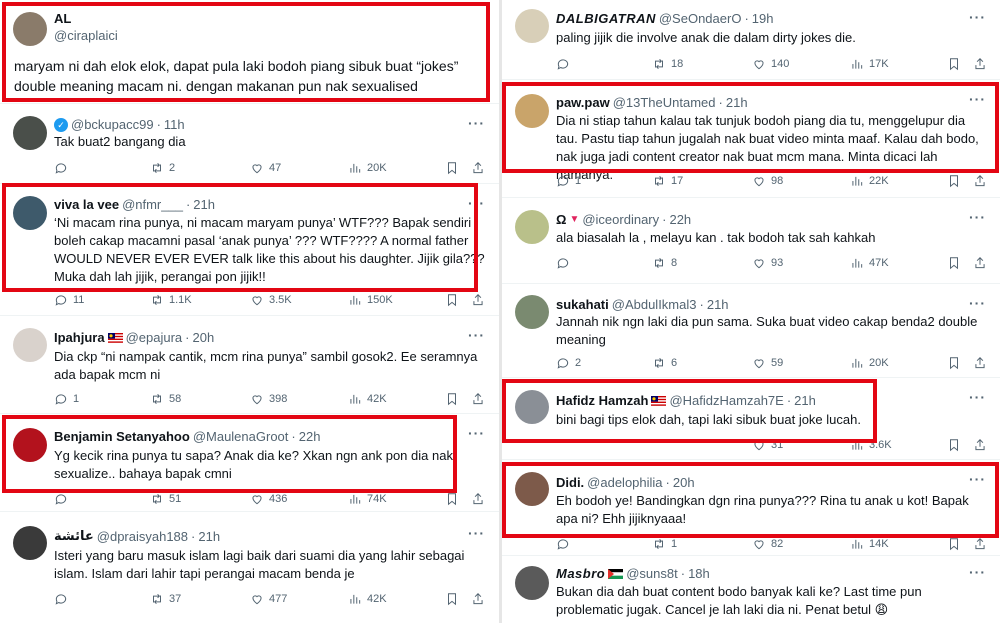  I want to click on like-button: 59, so click(767, 363).